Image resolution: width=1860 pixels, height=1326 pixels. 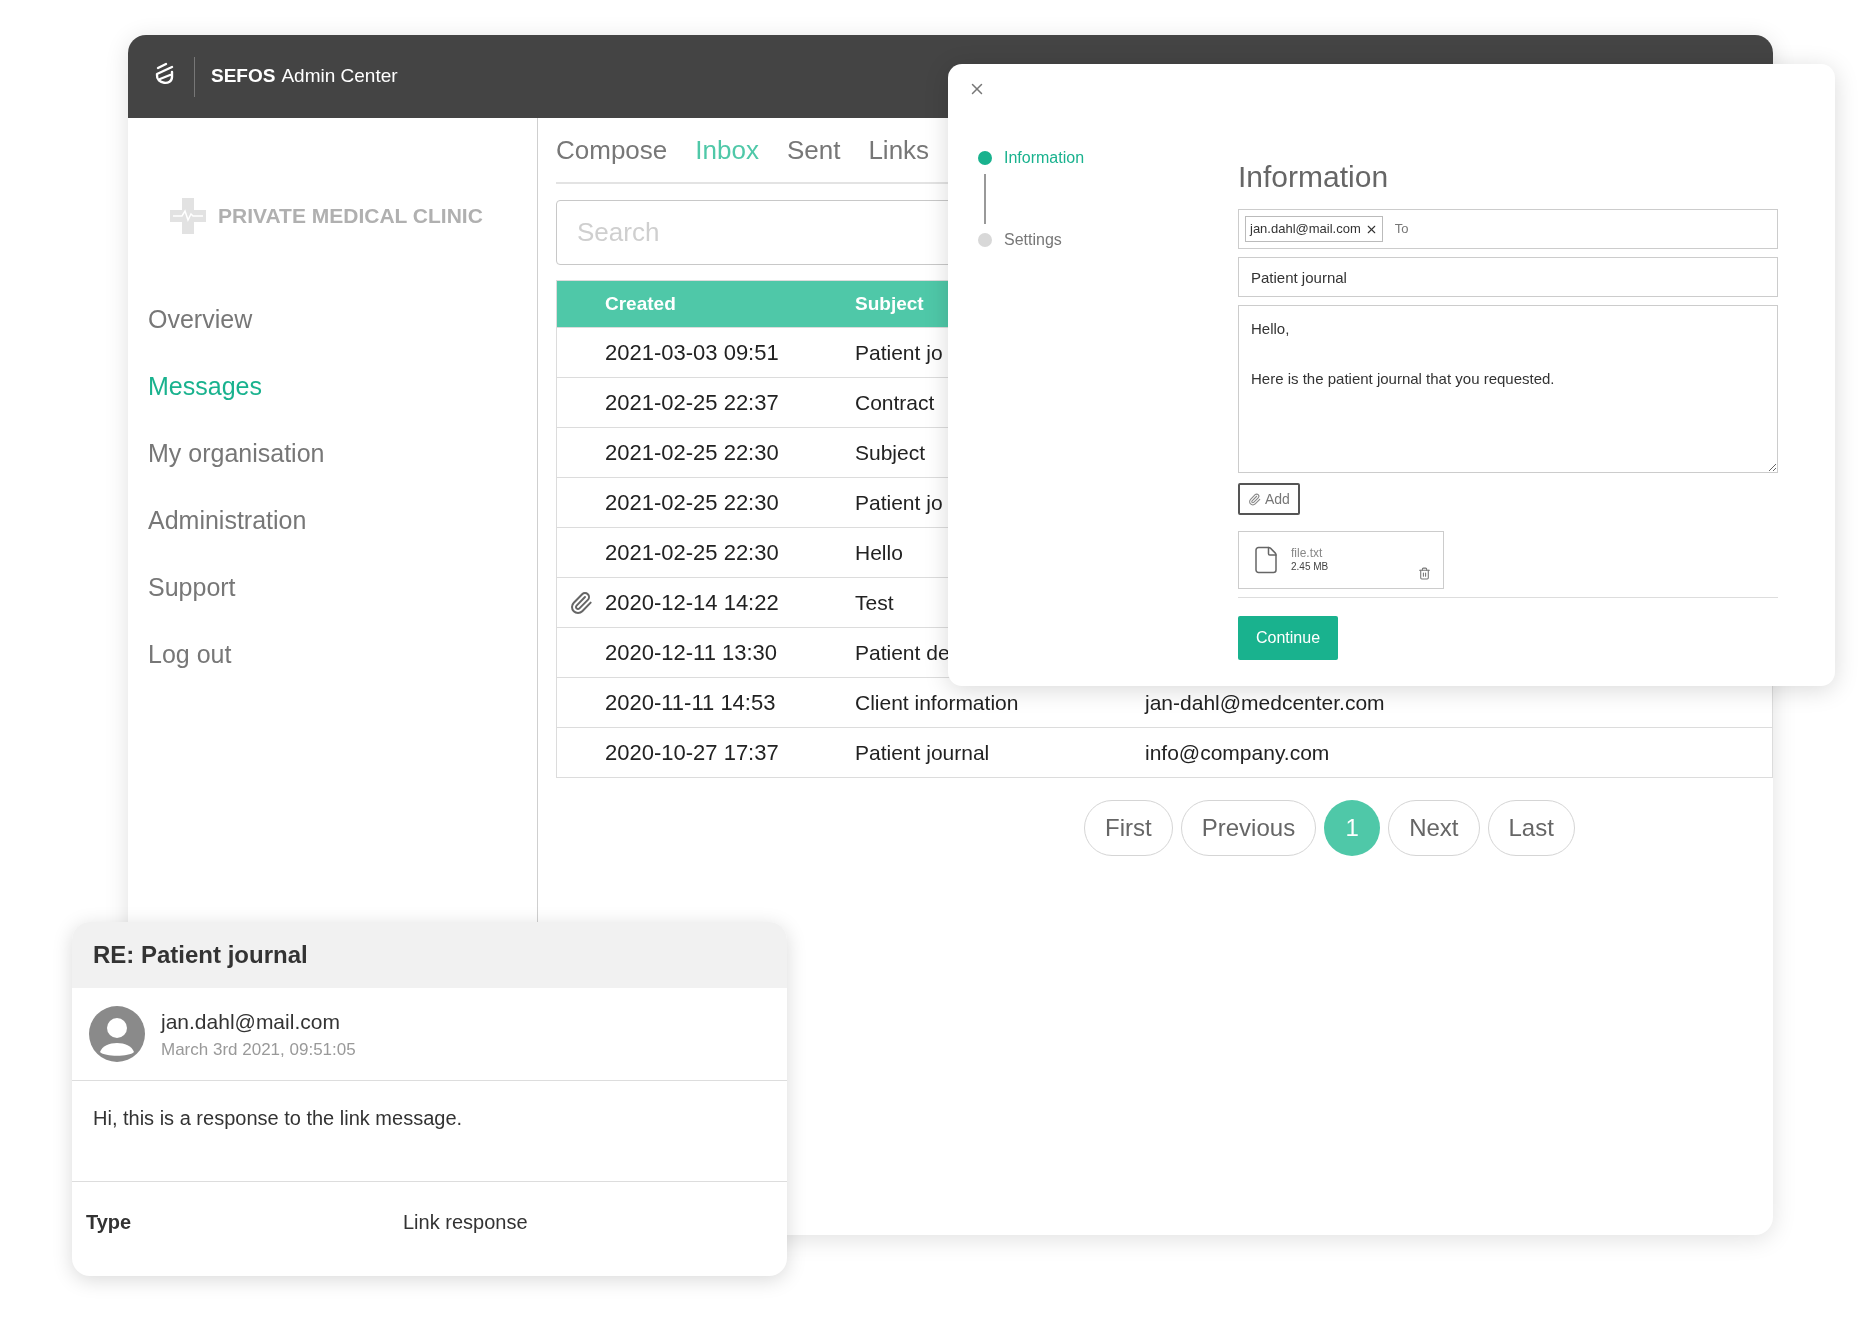 What do you see at coordinates (891, 452) in the screenshot?
I see `table-cell-text: Subject` at bounding box center [891, 452].